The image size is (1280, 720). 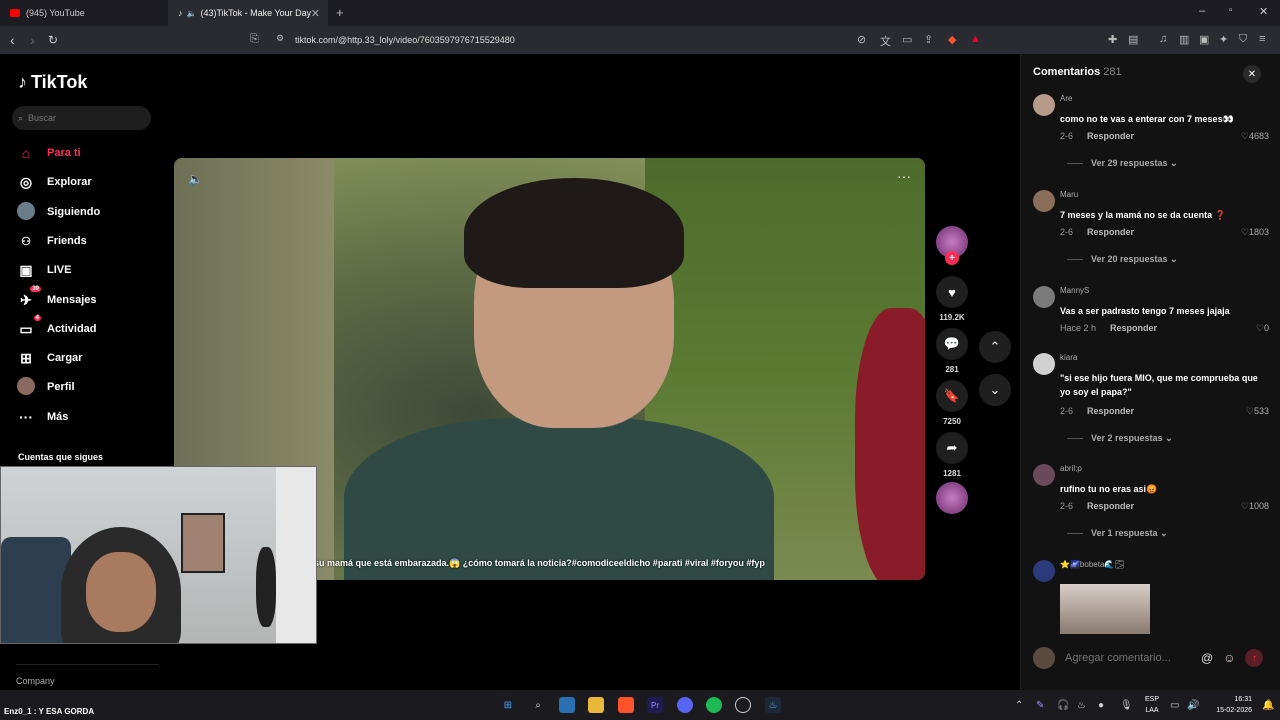 I want to click on view-replies-button: Ver 2 respuestas ⌄, so click(x=1120, y=438).